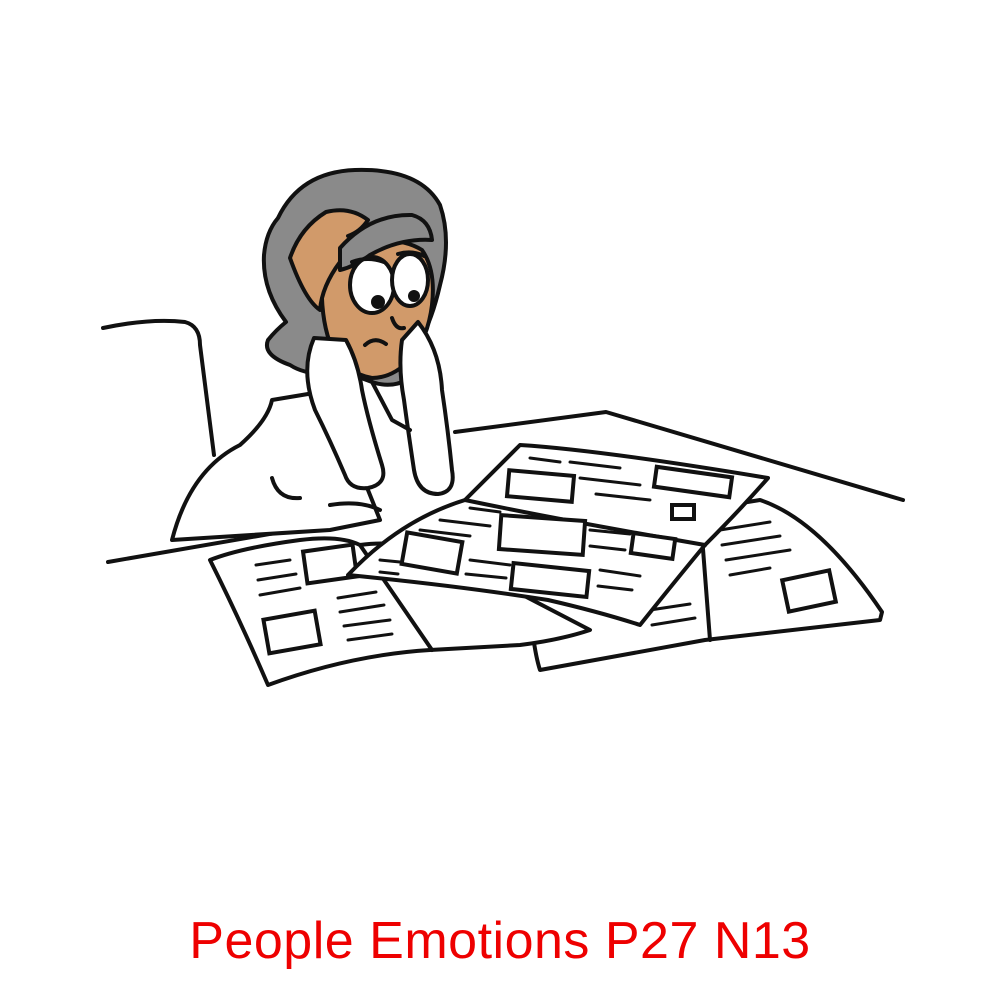  Describe the element at coordinates (500, 941) in the screenshot. I see `image-caption: People Emotions P27 N13` at that location.